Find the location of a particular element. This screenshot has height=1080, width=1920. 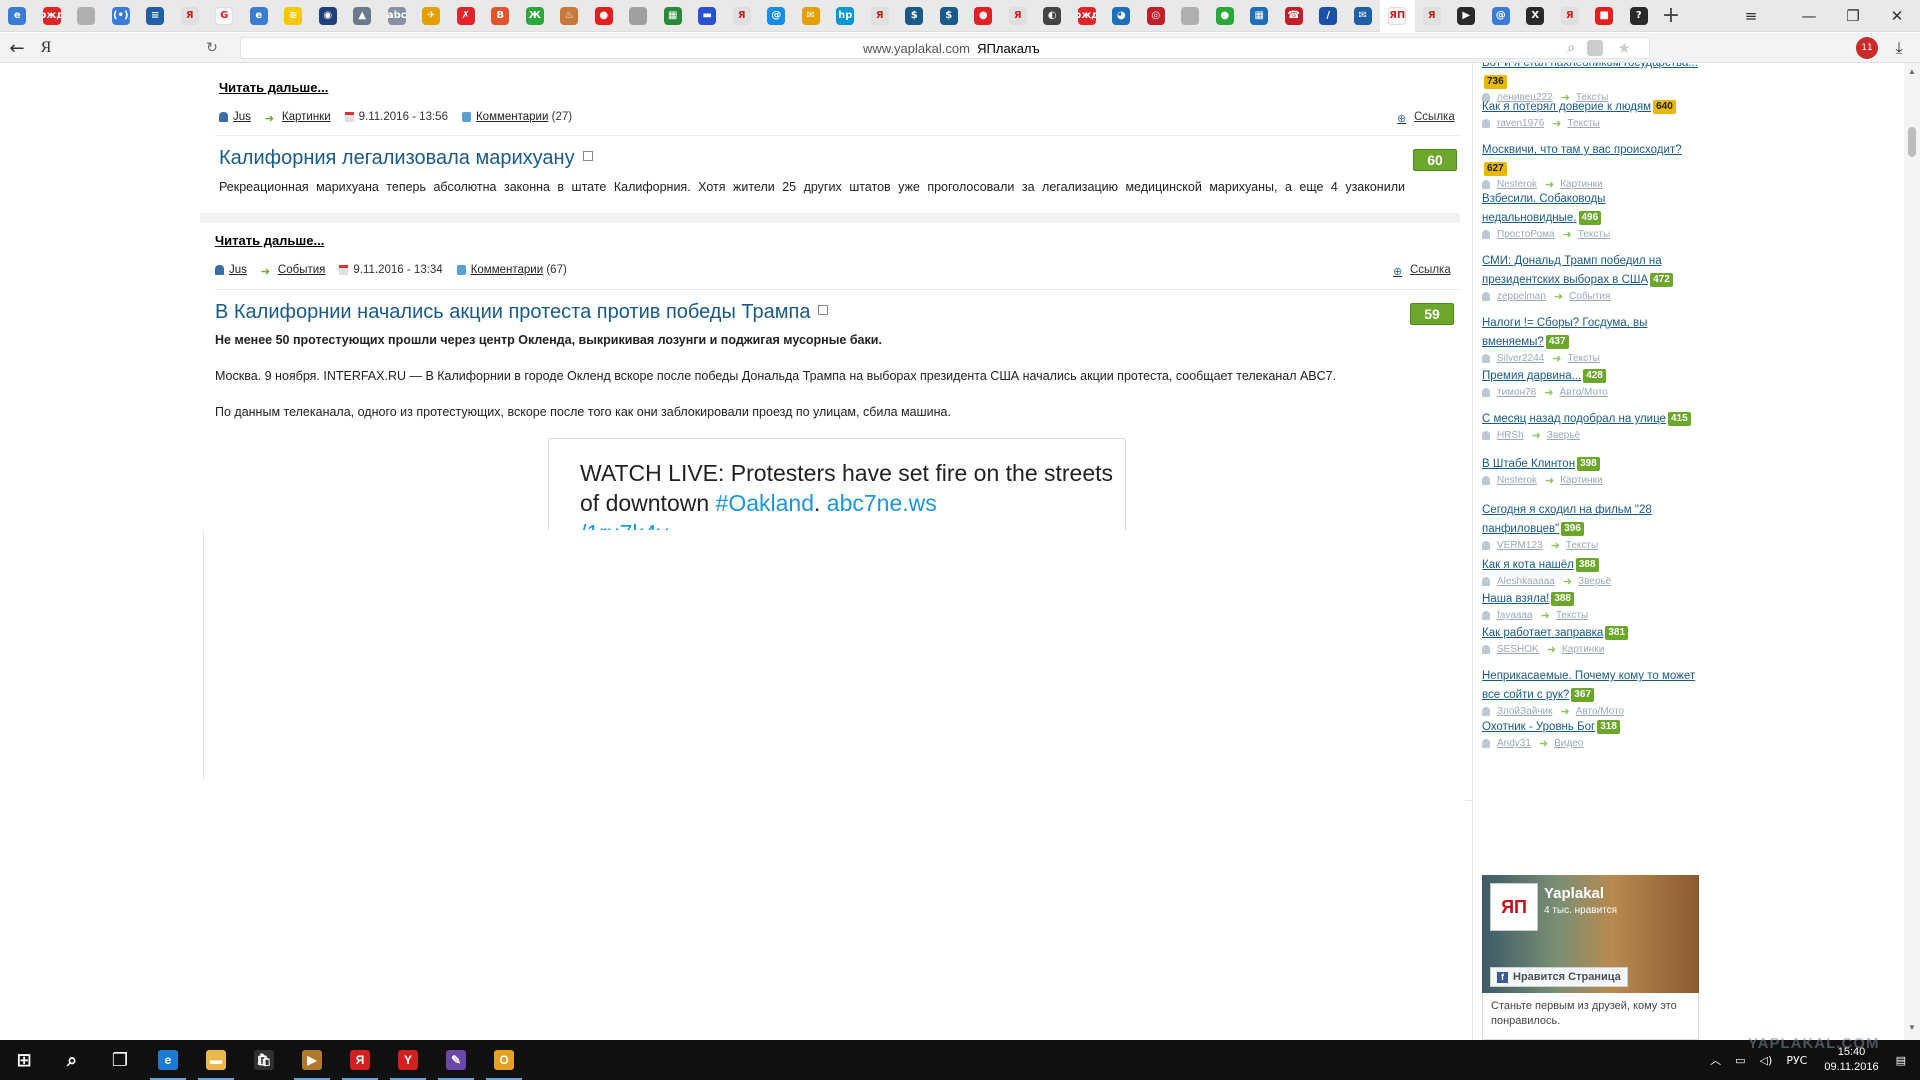

sidebar-post-title: Как работает заправка is located at coordinates (1542, 633).